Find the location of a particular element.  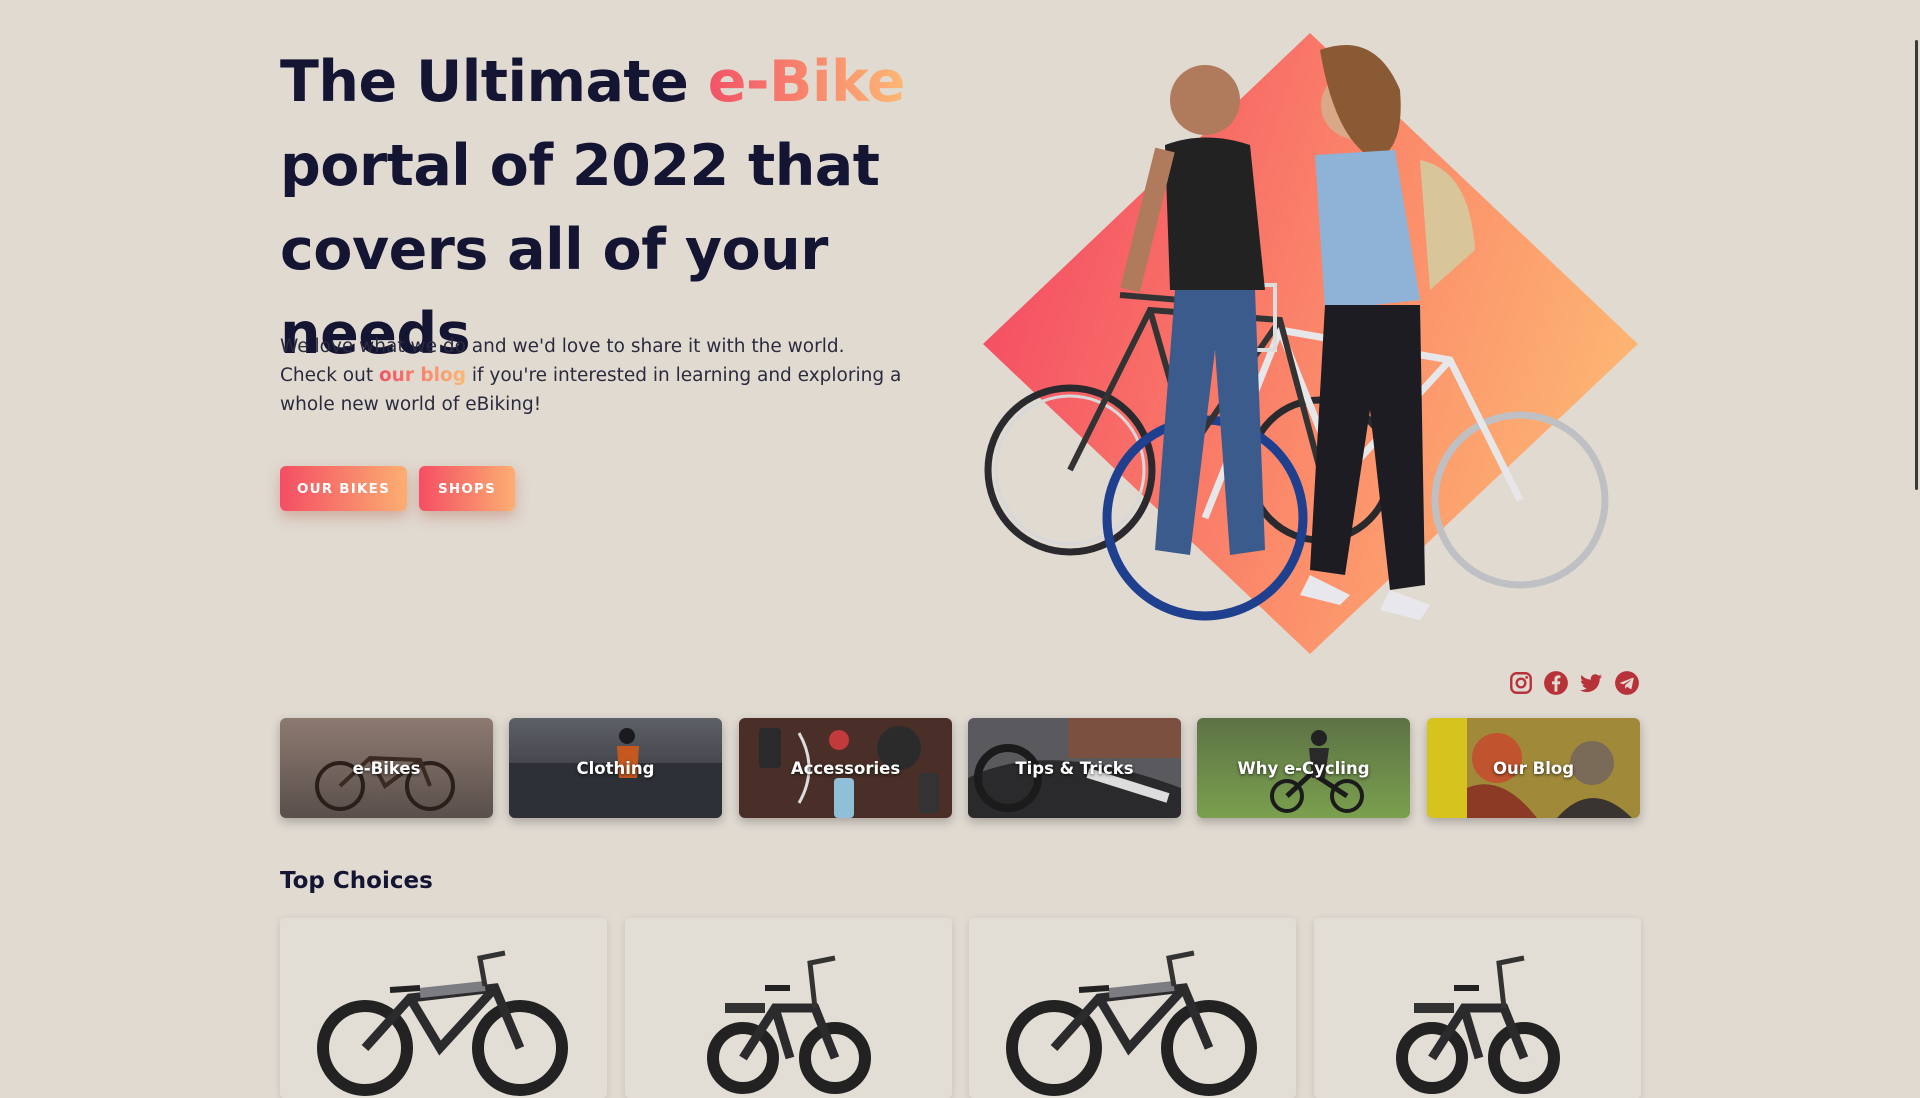

category-tile-our-blog: Our Blog is located at coordinates (1533, 768).